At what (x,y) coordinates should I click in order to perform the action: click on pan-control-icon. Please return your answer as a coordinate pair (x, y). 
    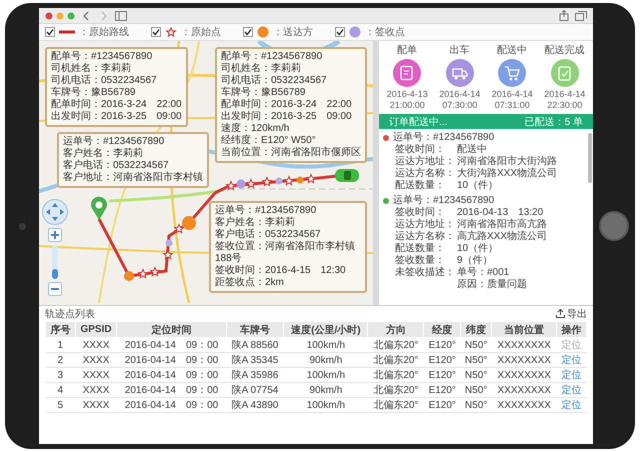
    Looking at the image, I should click on (55, 212).